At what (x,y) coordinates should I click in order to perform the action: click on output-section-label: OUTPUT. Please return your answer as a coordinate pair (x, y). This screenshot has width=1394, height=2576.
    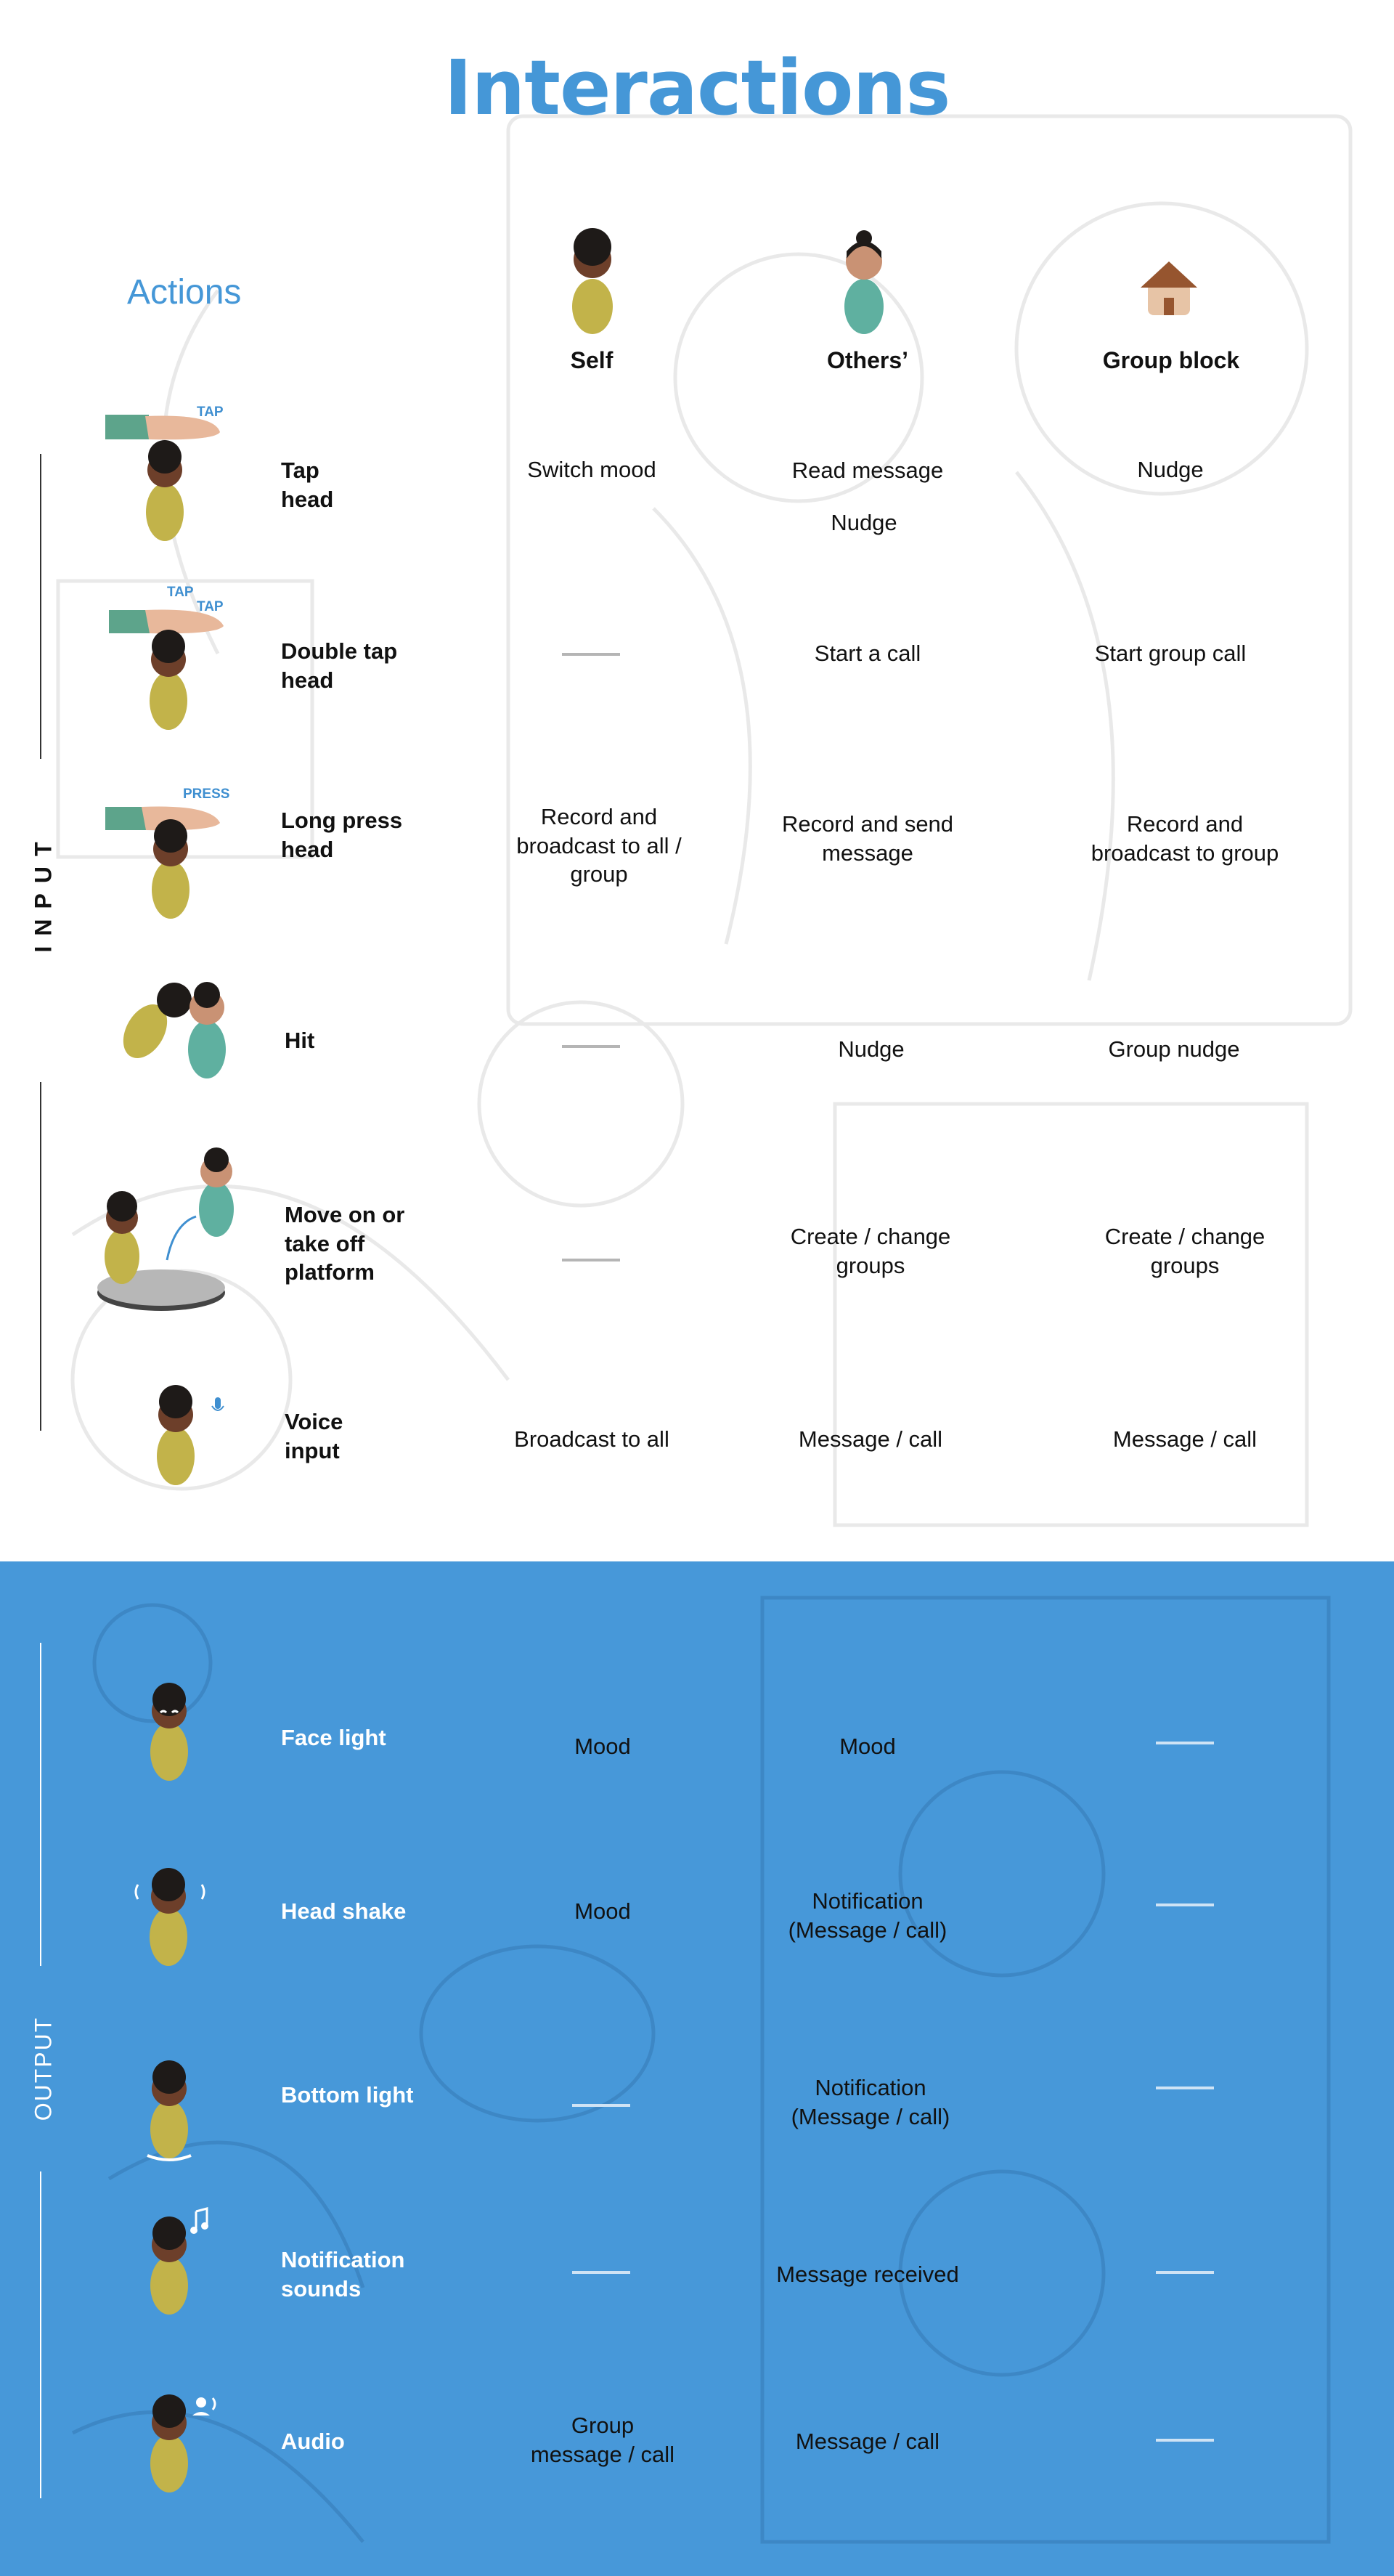
    Looking at the image, I should click on (44, 2068).